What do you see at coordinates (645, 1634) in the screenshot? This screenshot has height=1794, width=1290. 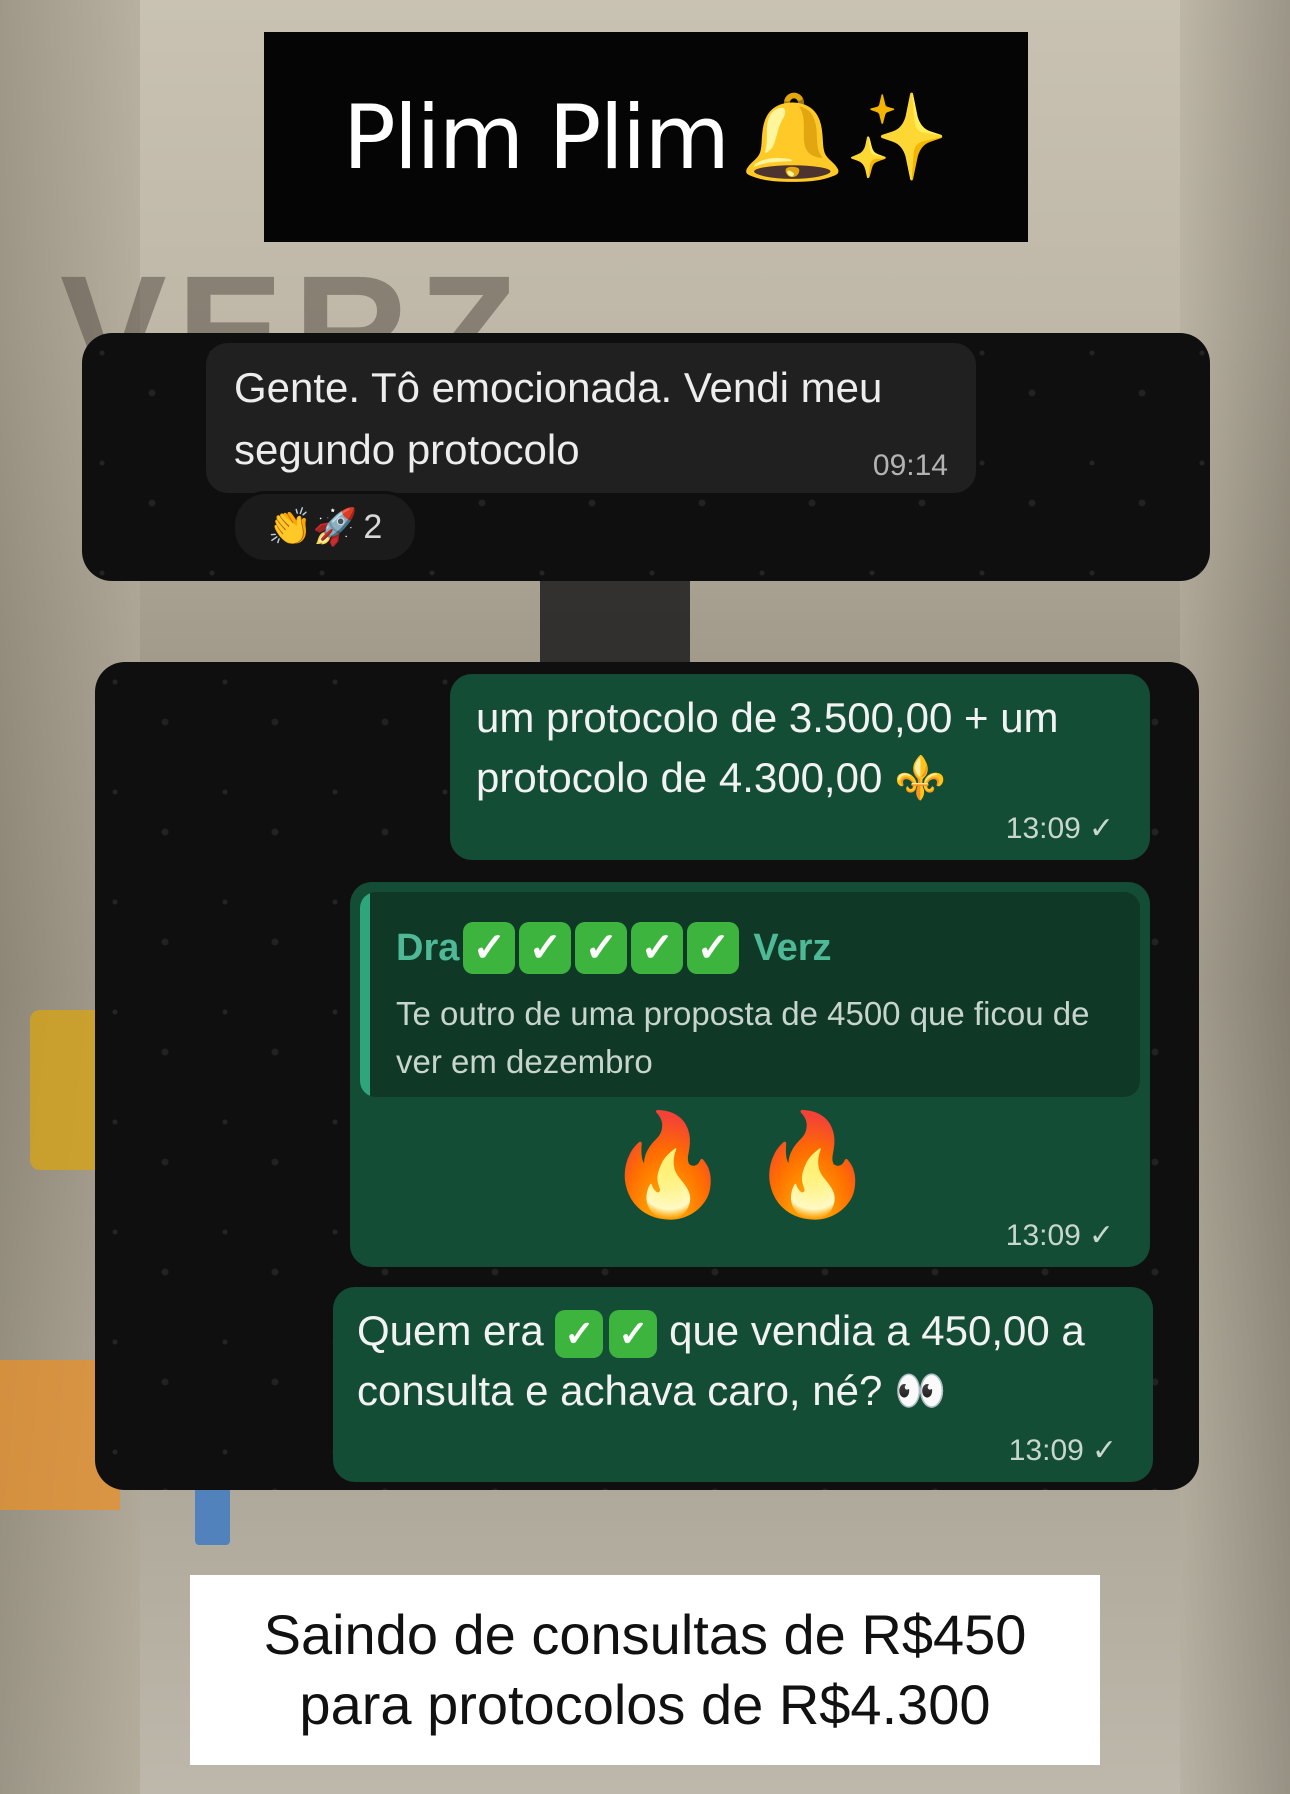 I see `caption-line-1: Saindo de consultas de R$450` at bounding box center [645, 1634].